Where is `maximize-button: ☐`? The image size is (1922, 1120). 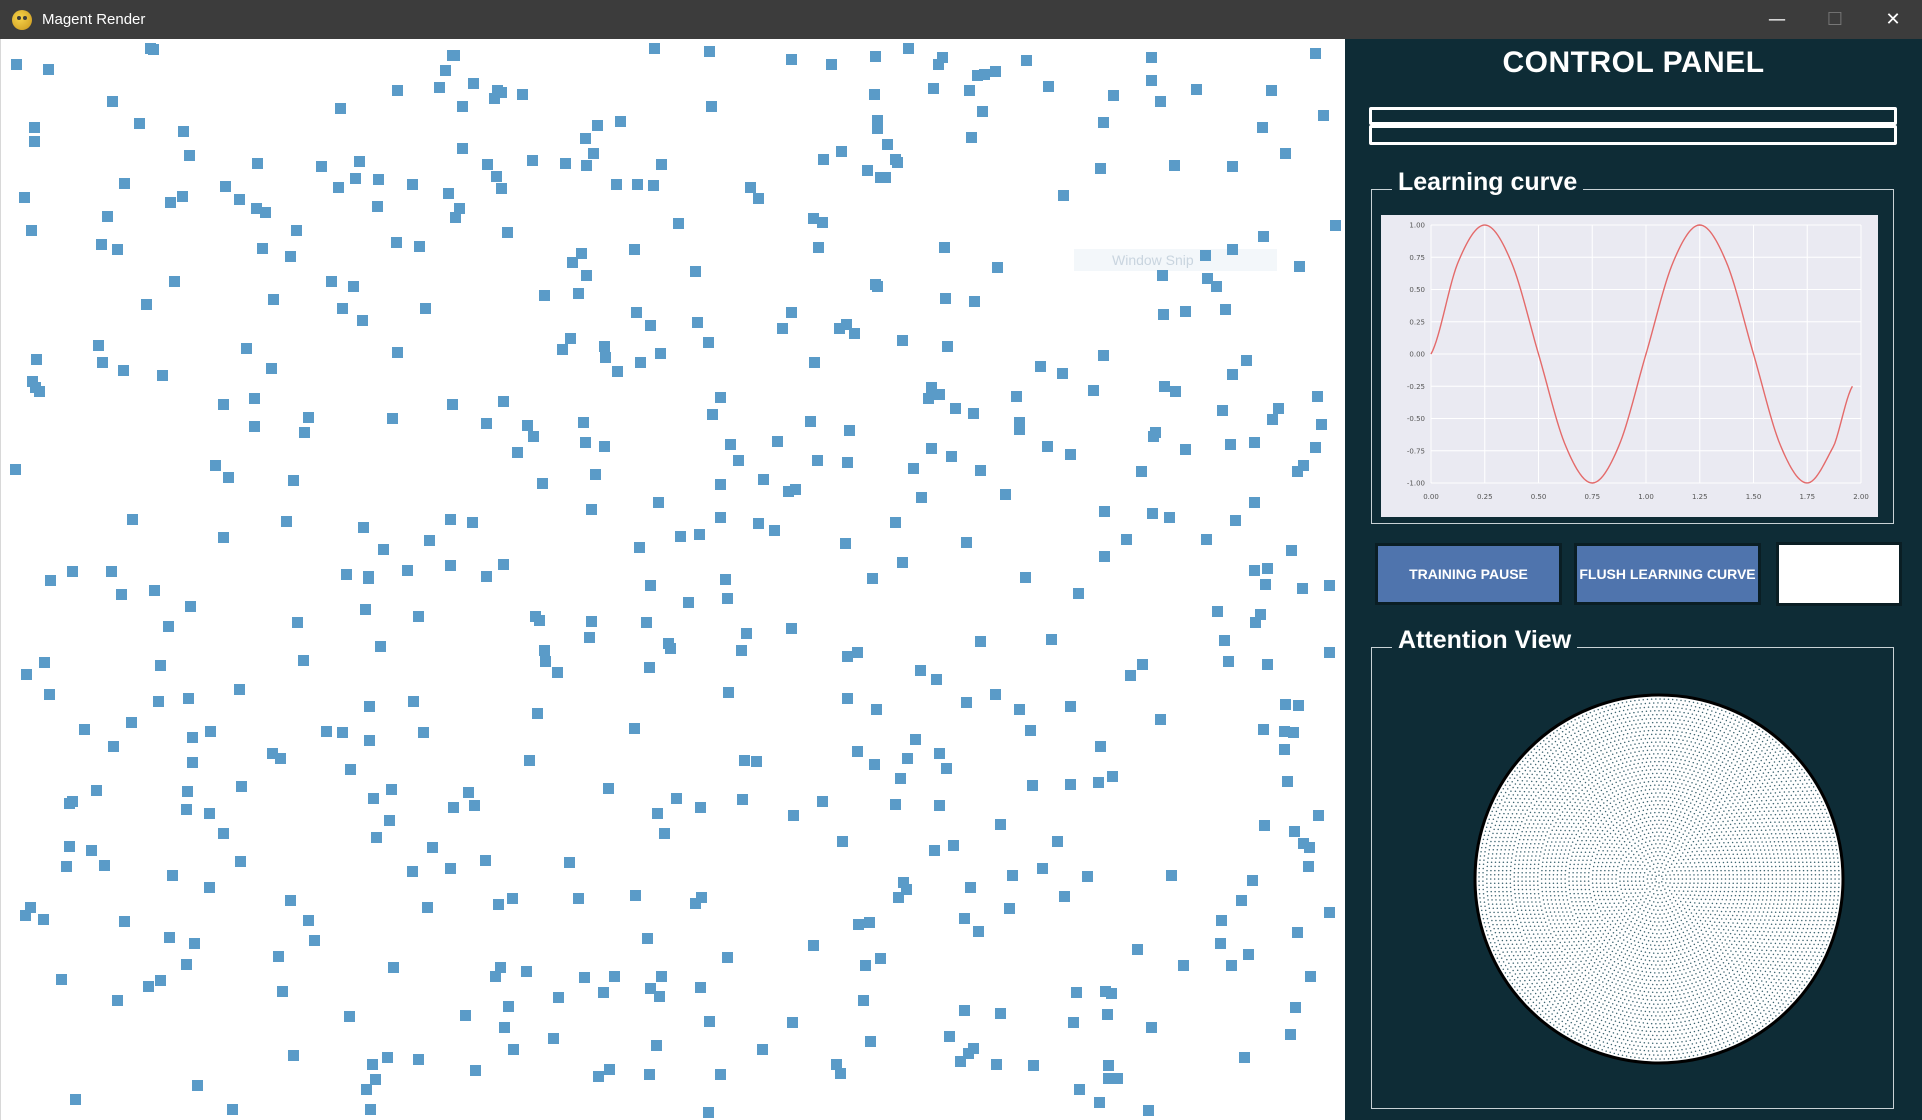 maximize-button: ☐ is located at coordinates (1835, 19).